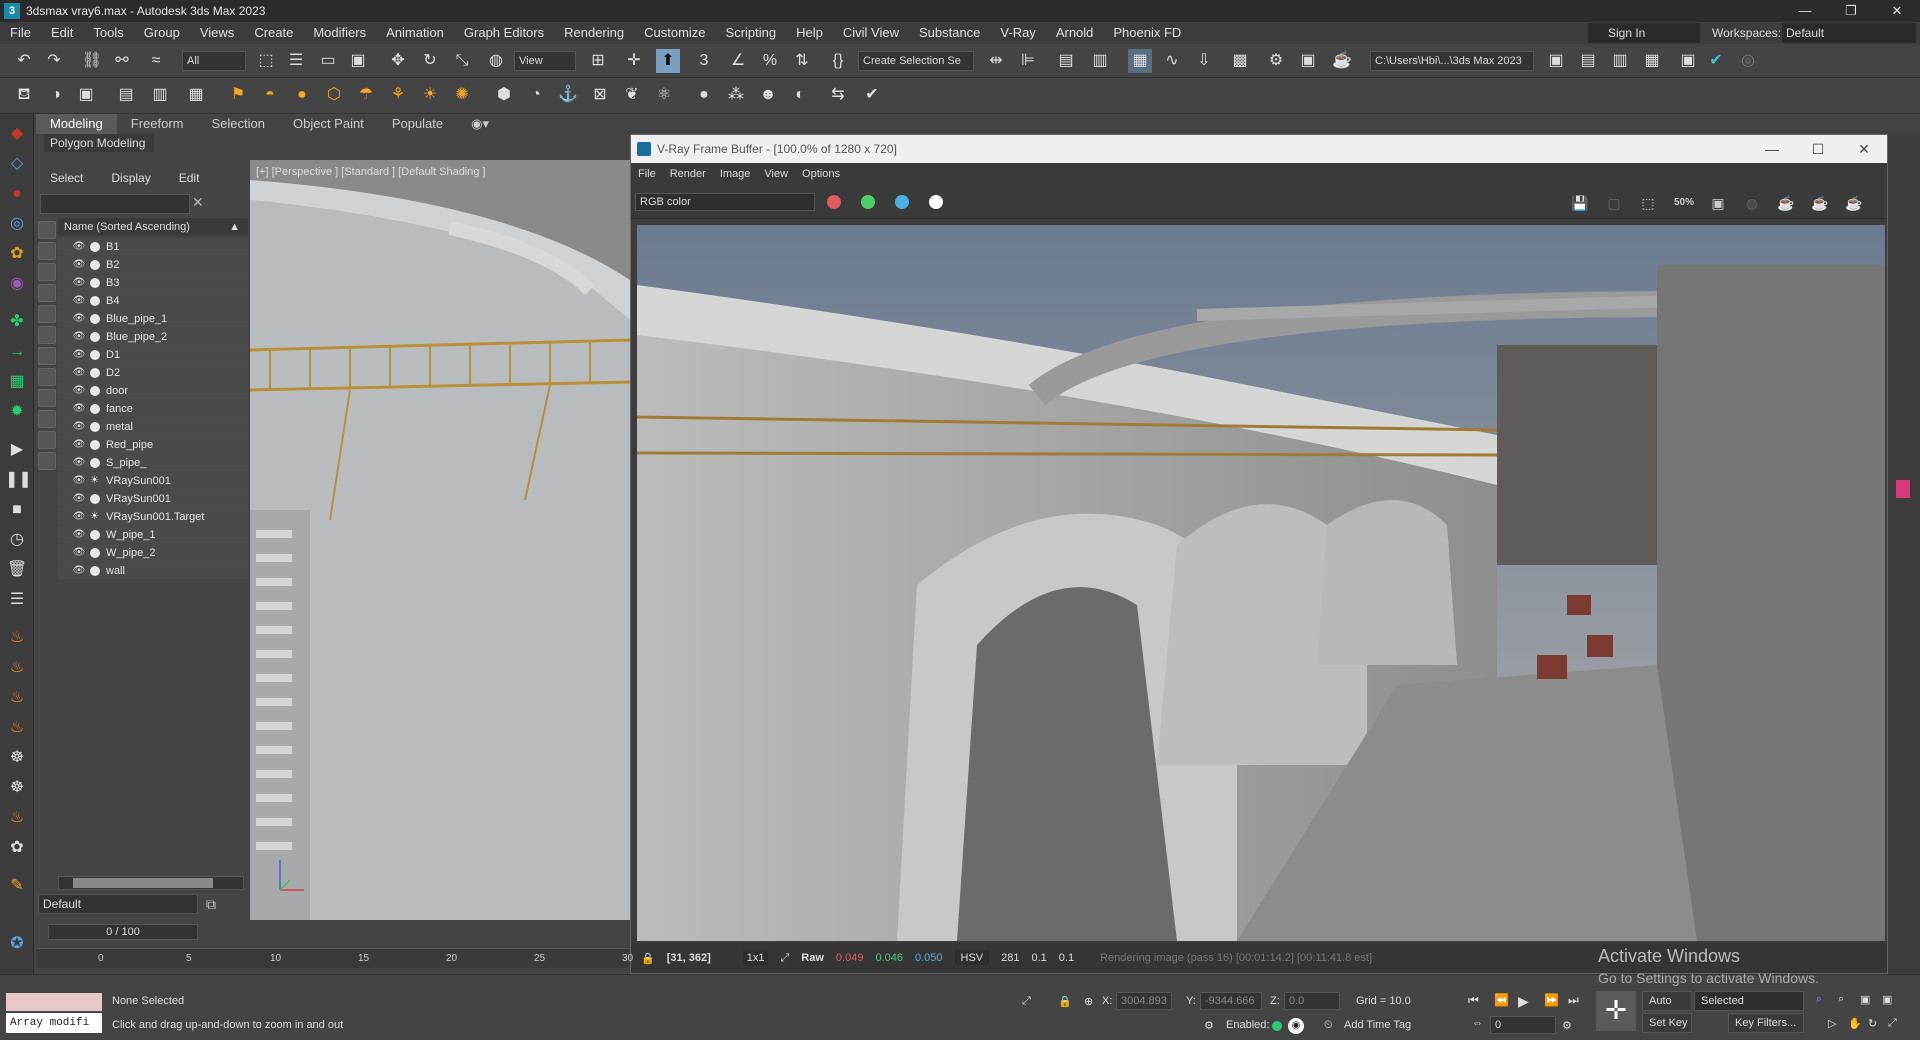 Image resolution: width=1920 pixels, height=1040 pixels. What do you see at coordinates (17, 758) in the screenshot?
I see `phoenix-wind-icon: ☸` at bounding box center [17, 758].